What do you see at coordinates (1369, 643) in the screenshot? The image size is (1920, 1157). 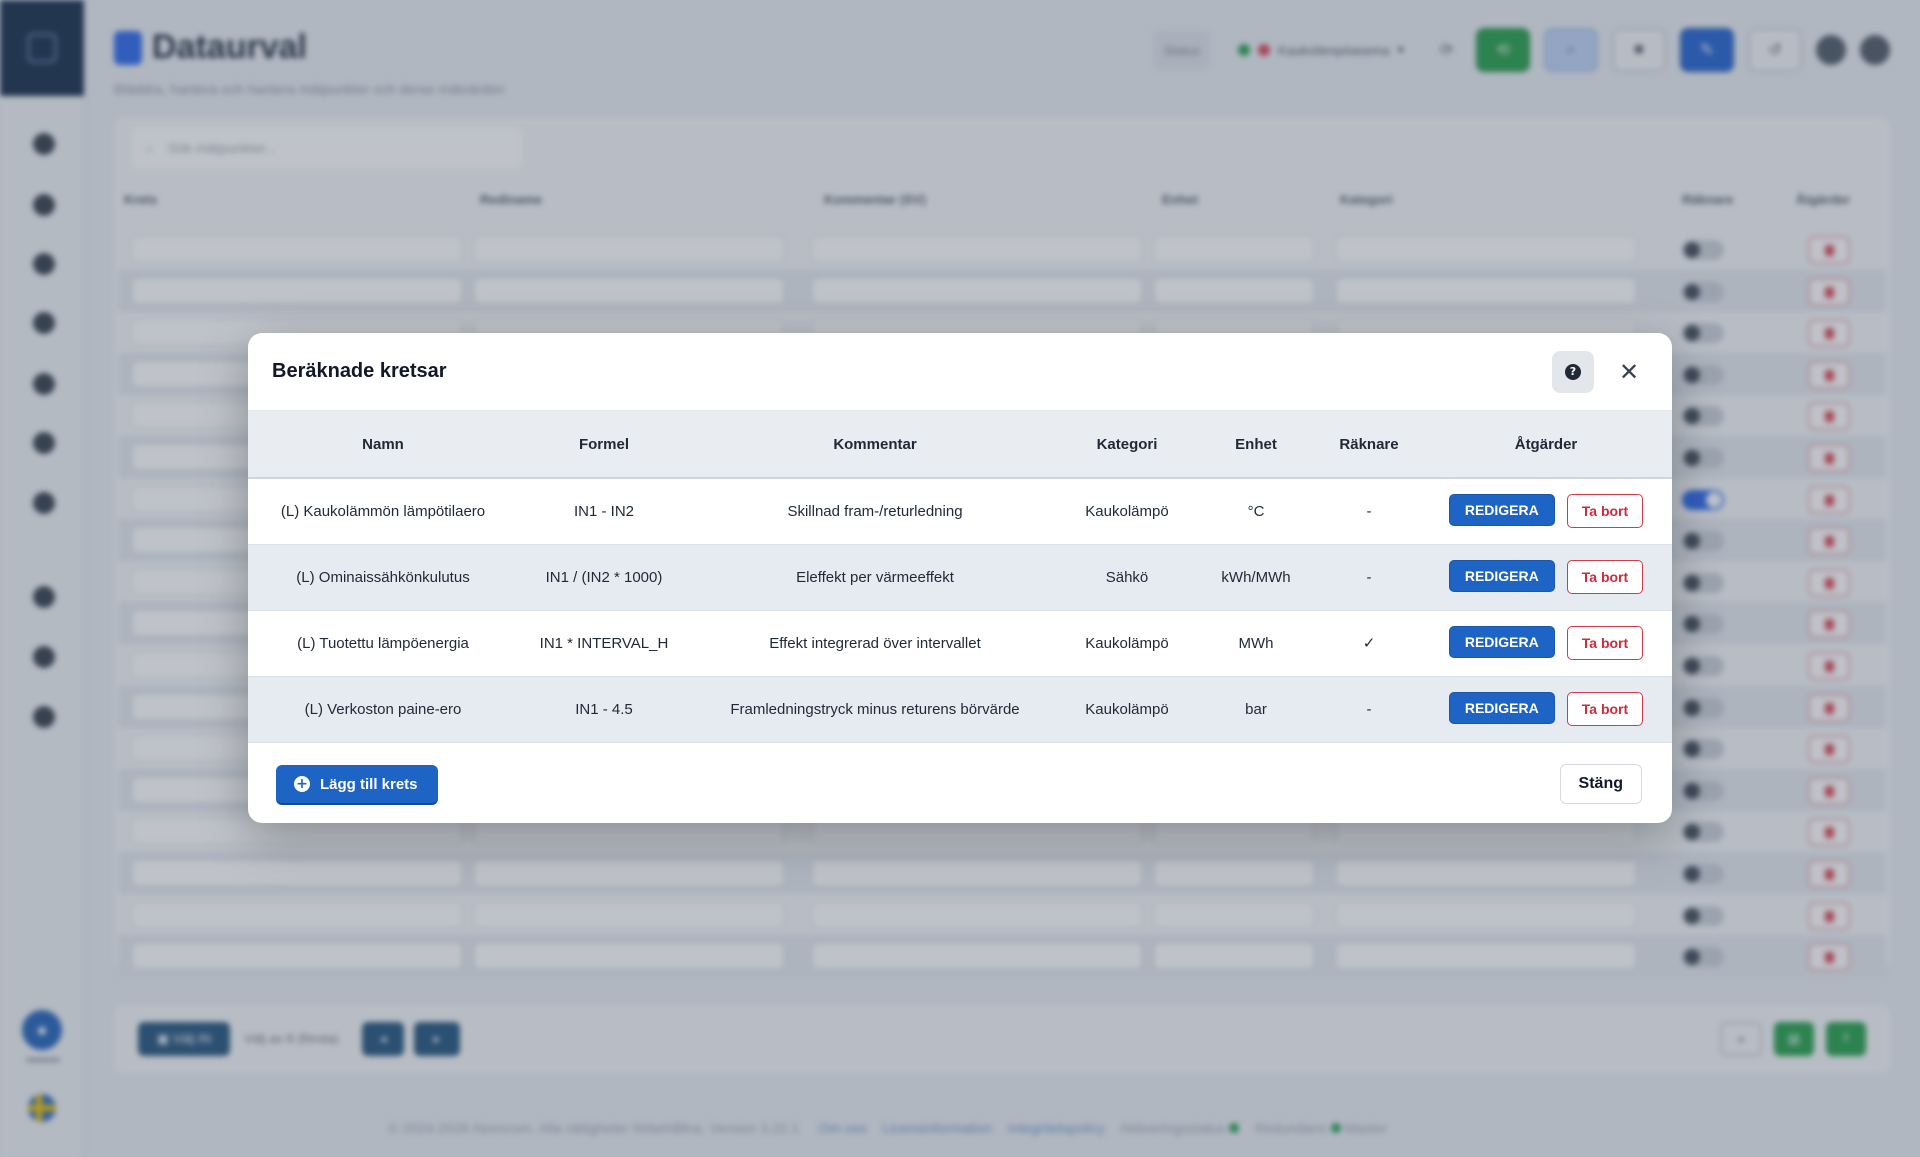 I see `cell-counter: ✓` at bounding box center [1369, 643].